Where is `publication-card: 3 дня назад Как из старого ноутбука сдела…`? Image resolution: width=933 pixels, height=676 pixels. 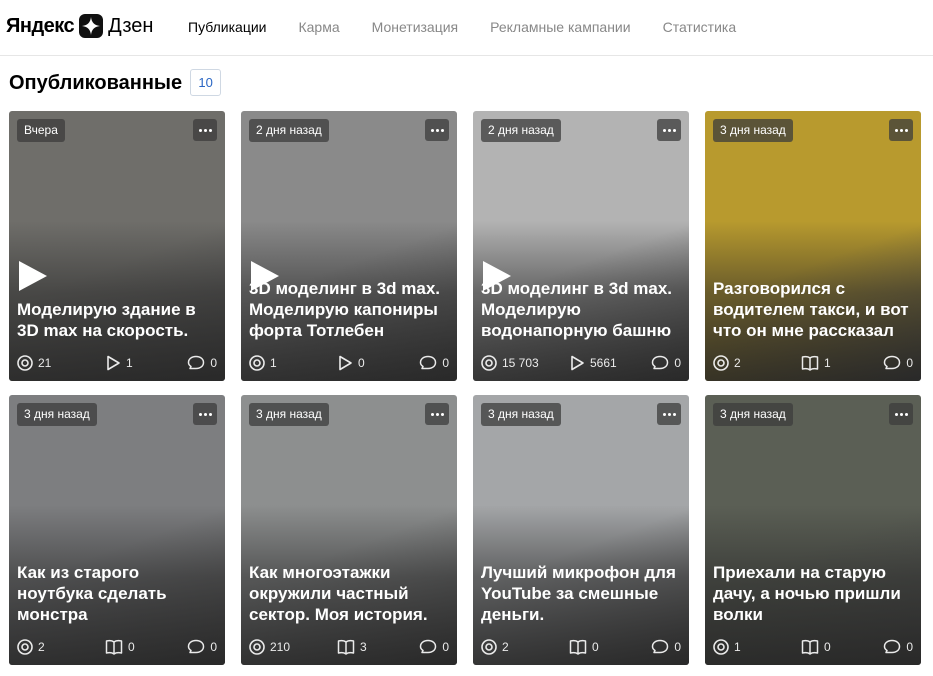 publication-card: 3 дня назад Как из старого ноутбука сдела… is located at coordinates (117, 530).